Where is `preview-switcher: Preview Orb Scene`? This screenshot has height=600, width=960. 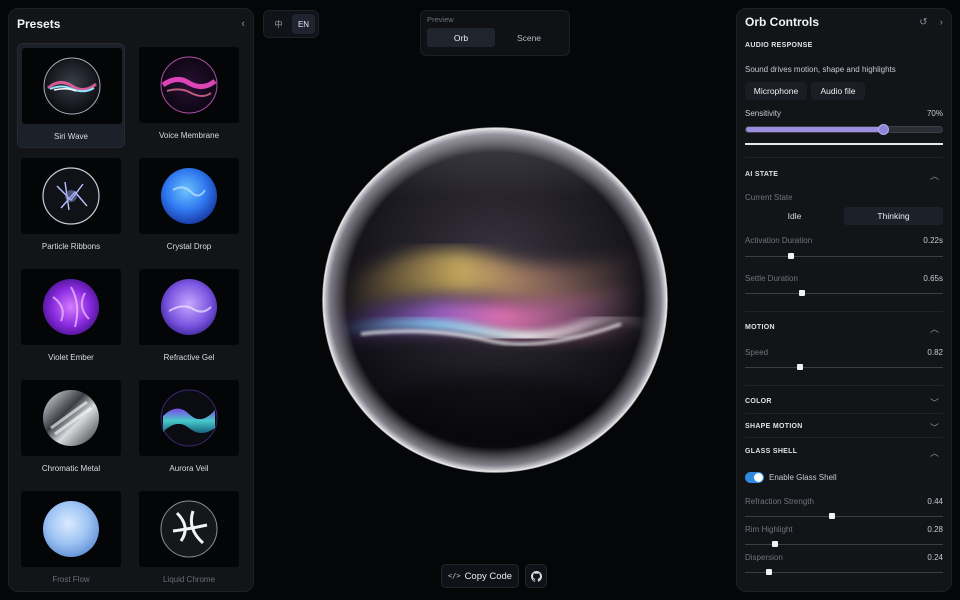
preview-switcher: Preview Orb Scene is located at coordinates (495, 33).